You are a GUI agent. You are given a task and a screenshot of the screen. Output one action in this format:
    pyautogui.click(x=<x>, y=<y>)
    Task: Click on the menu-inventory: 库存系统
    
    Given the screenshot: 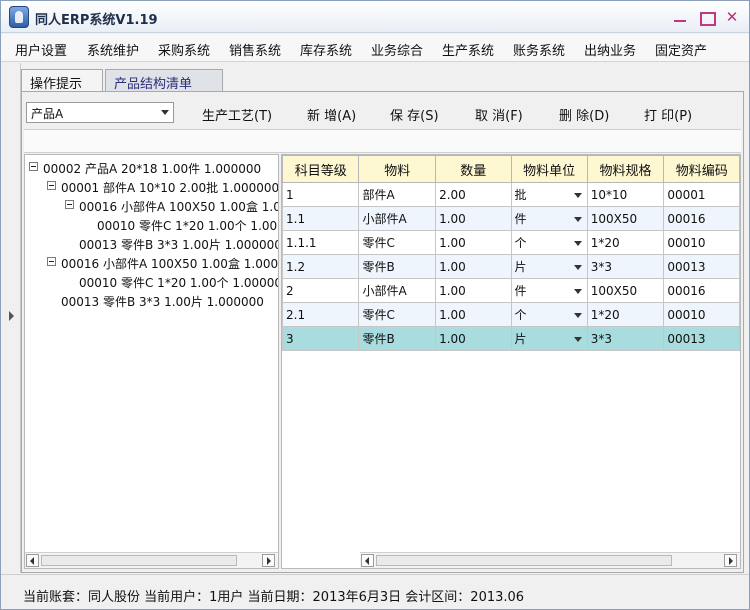 What is the action you would take?
    pyautogui.click(x=326, y=49)
    